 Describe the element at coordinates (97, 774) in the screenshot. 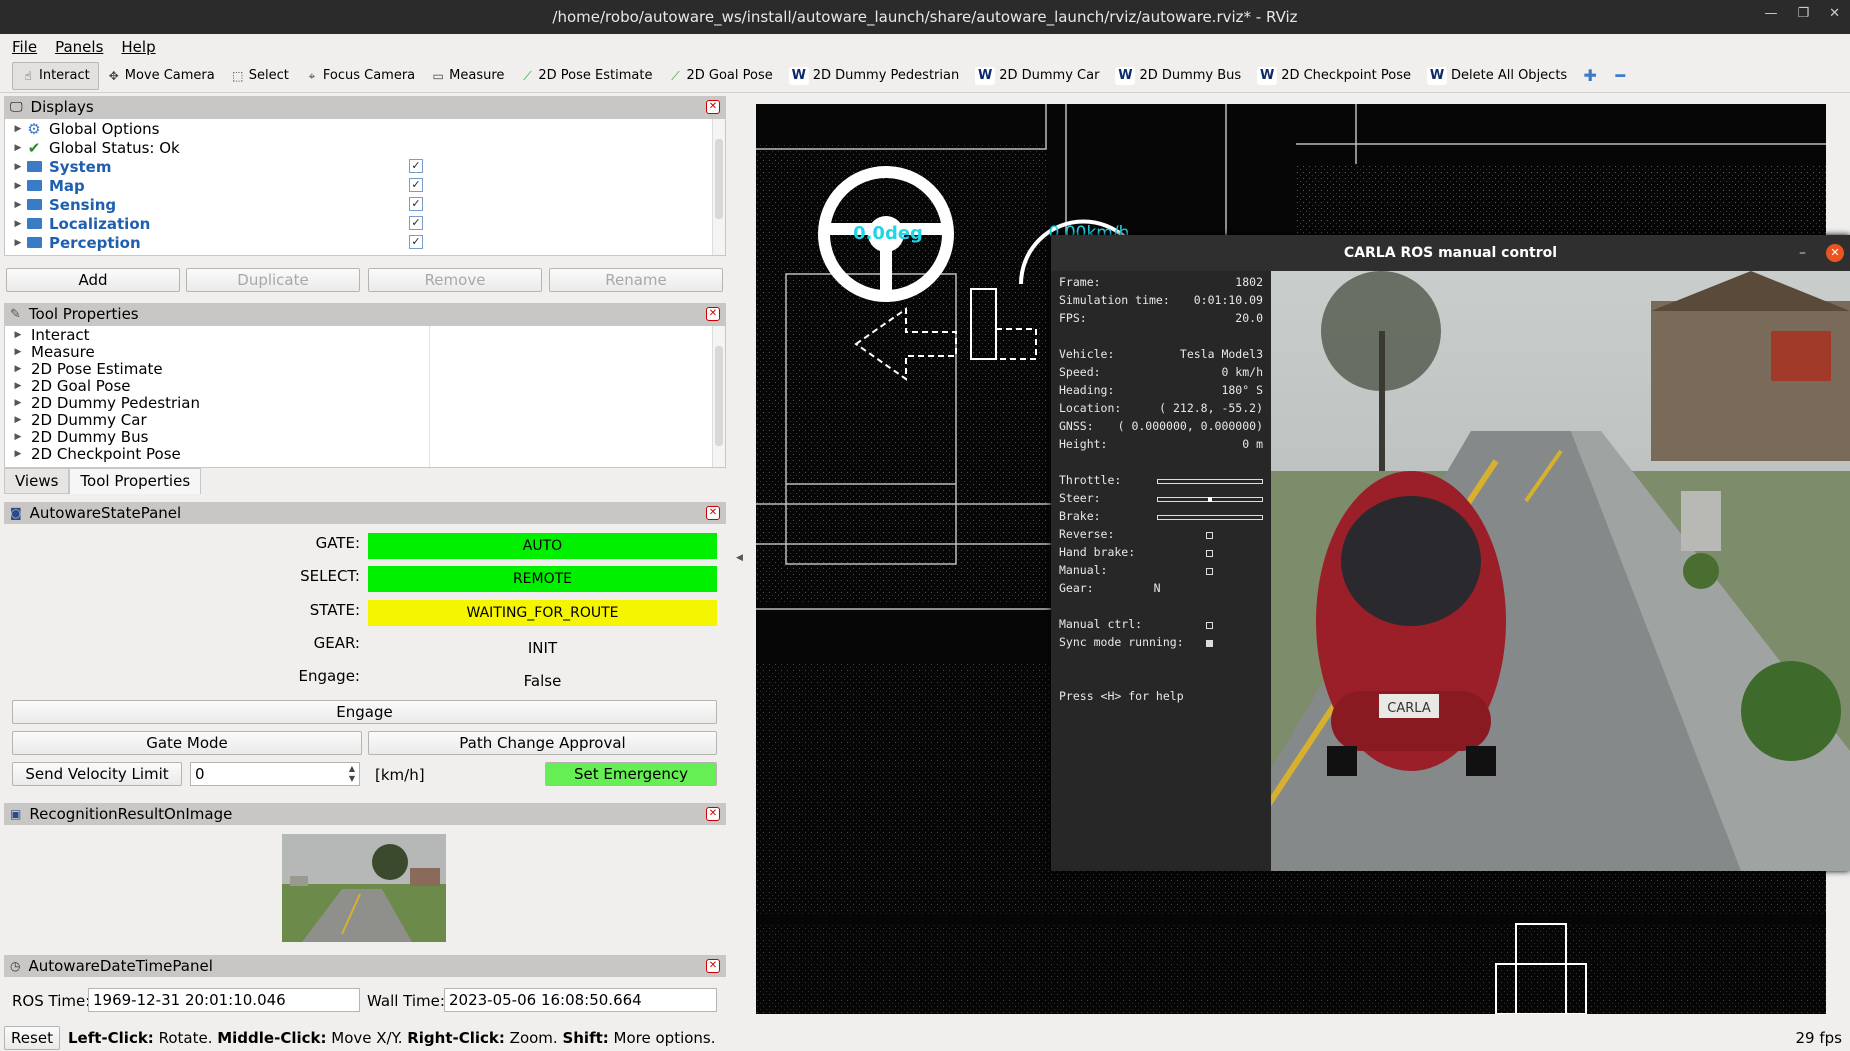

I see `send-velocity-limit-button: Send Velocity Limit` at that location.